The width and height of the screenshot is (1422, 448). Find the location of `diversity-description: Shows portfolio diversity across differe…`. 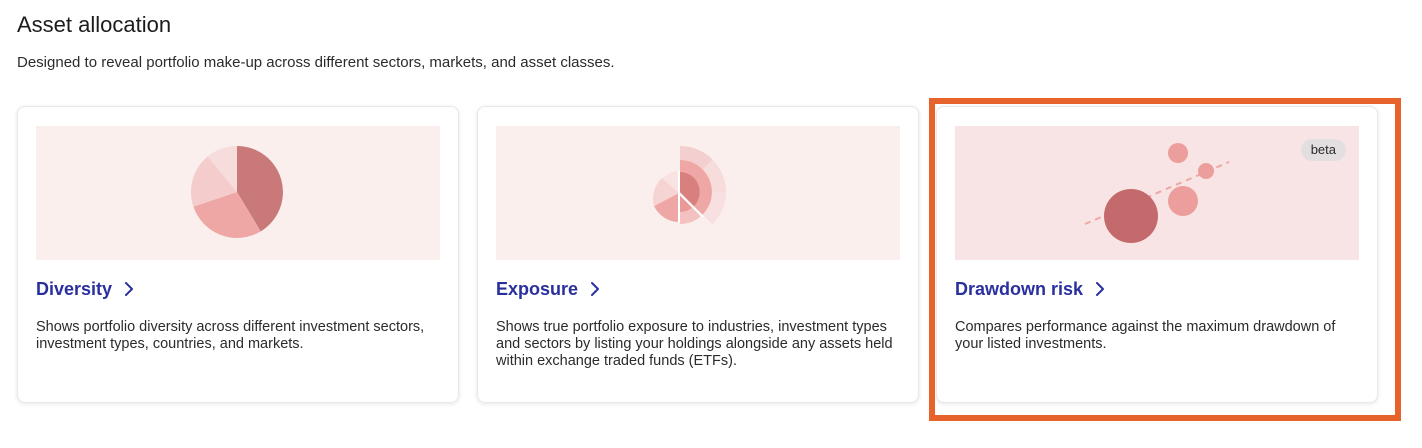

diversity-description: Shows portfolio diversity across differe… is located at coordinates (230, 335).